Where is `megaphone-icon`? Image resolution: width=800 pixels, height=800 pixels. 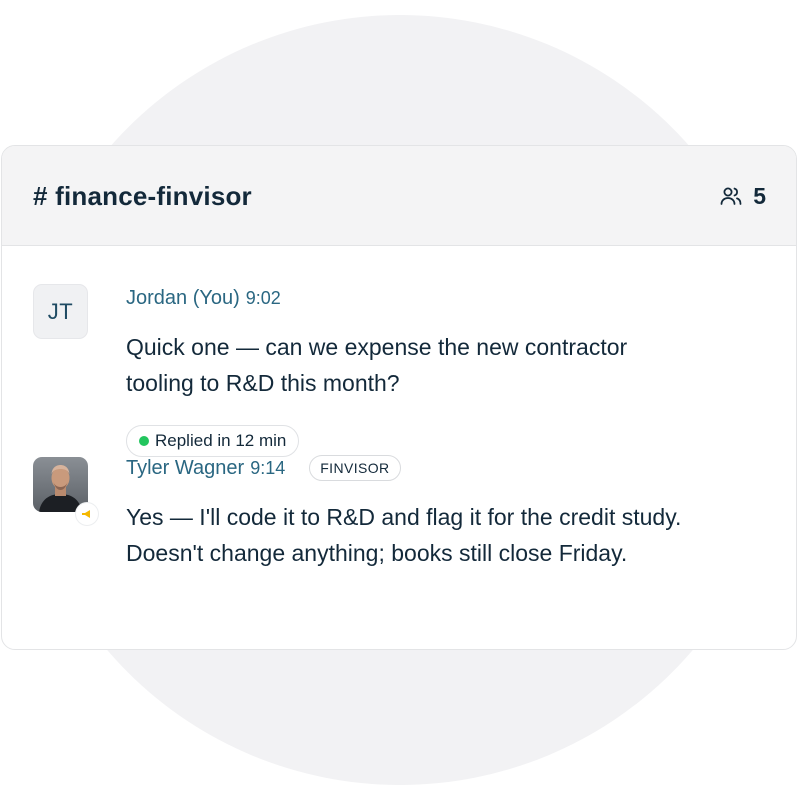 megaphone-icon is located at coordinates (87, 514).